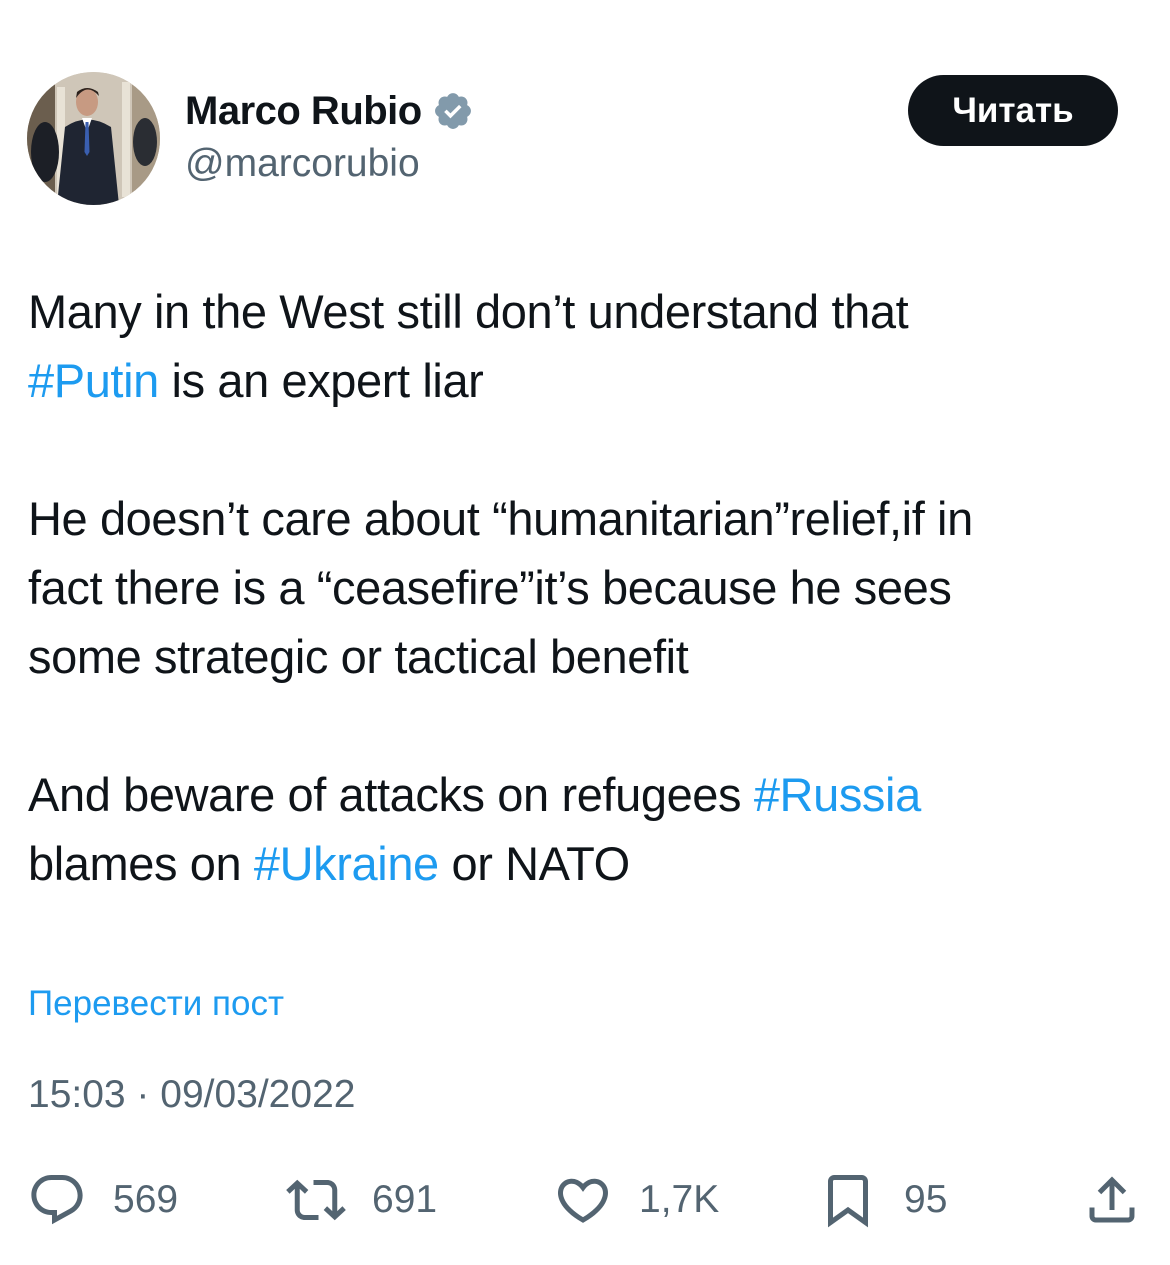 The image size is (1170, 1265). What do you see at coordinates (57, 1200) in the screenshot?
I see `reply-icon` at bounding box center [57, 1200].